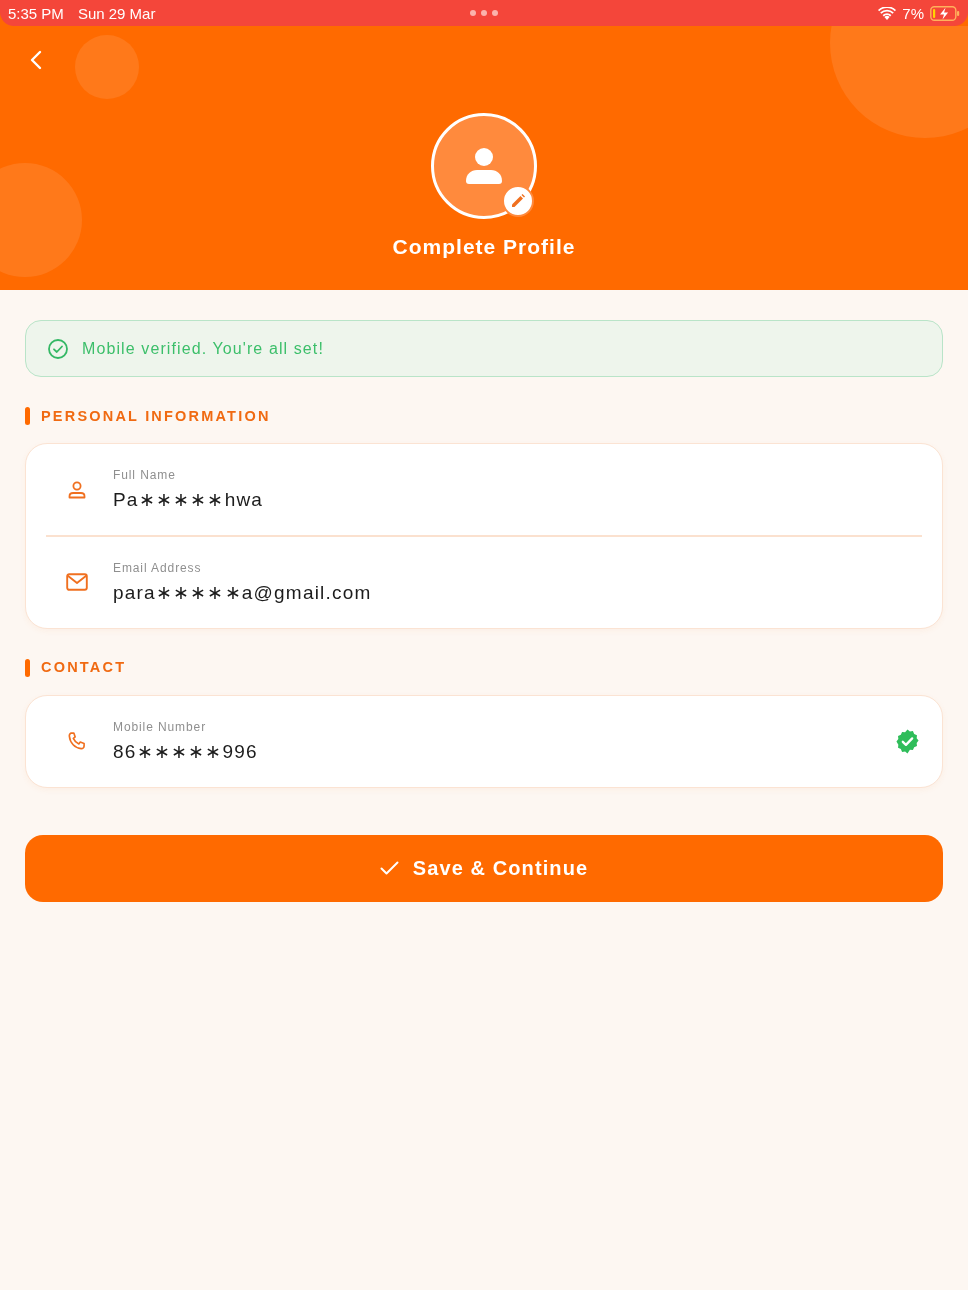 This screenshot has height=1290, width=968. What do you see at coordinates (484, 247) in the screenshot?
I see `page-title: Complete Profile` at bounding box center [484, 247].